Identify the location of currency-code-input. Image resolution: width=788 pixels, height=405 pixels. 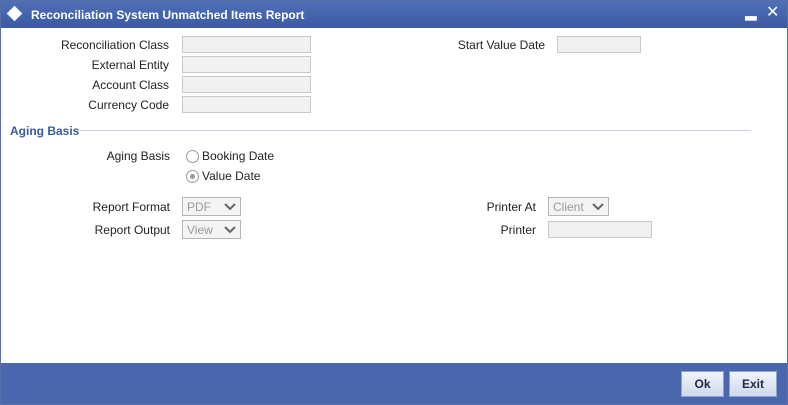
(246, 104).